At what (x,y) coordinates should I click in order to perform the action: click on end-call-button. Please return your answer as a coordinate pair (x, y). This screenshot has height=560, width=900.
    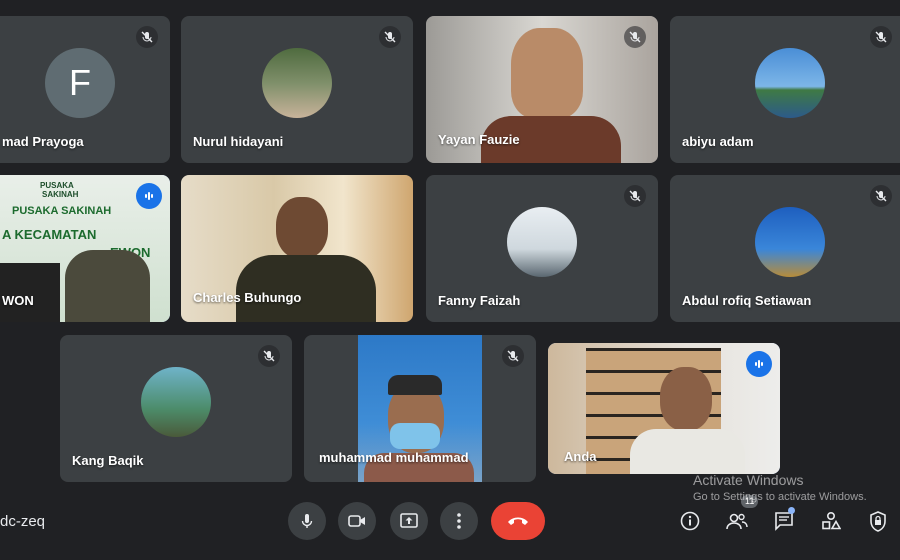
    Looking at the image, I should click on (518, 521).